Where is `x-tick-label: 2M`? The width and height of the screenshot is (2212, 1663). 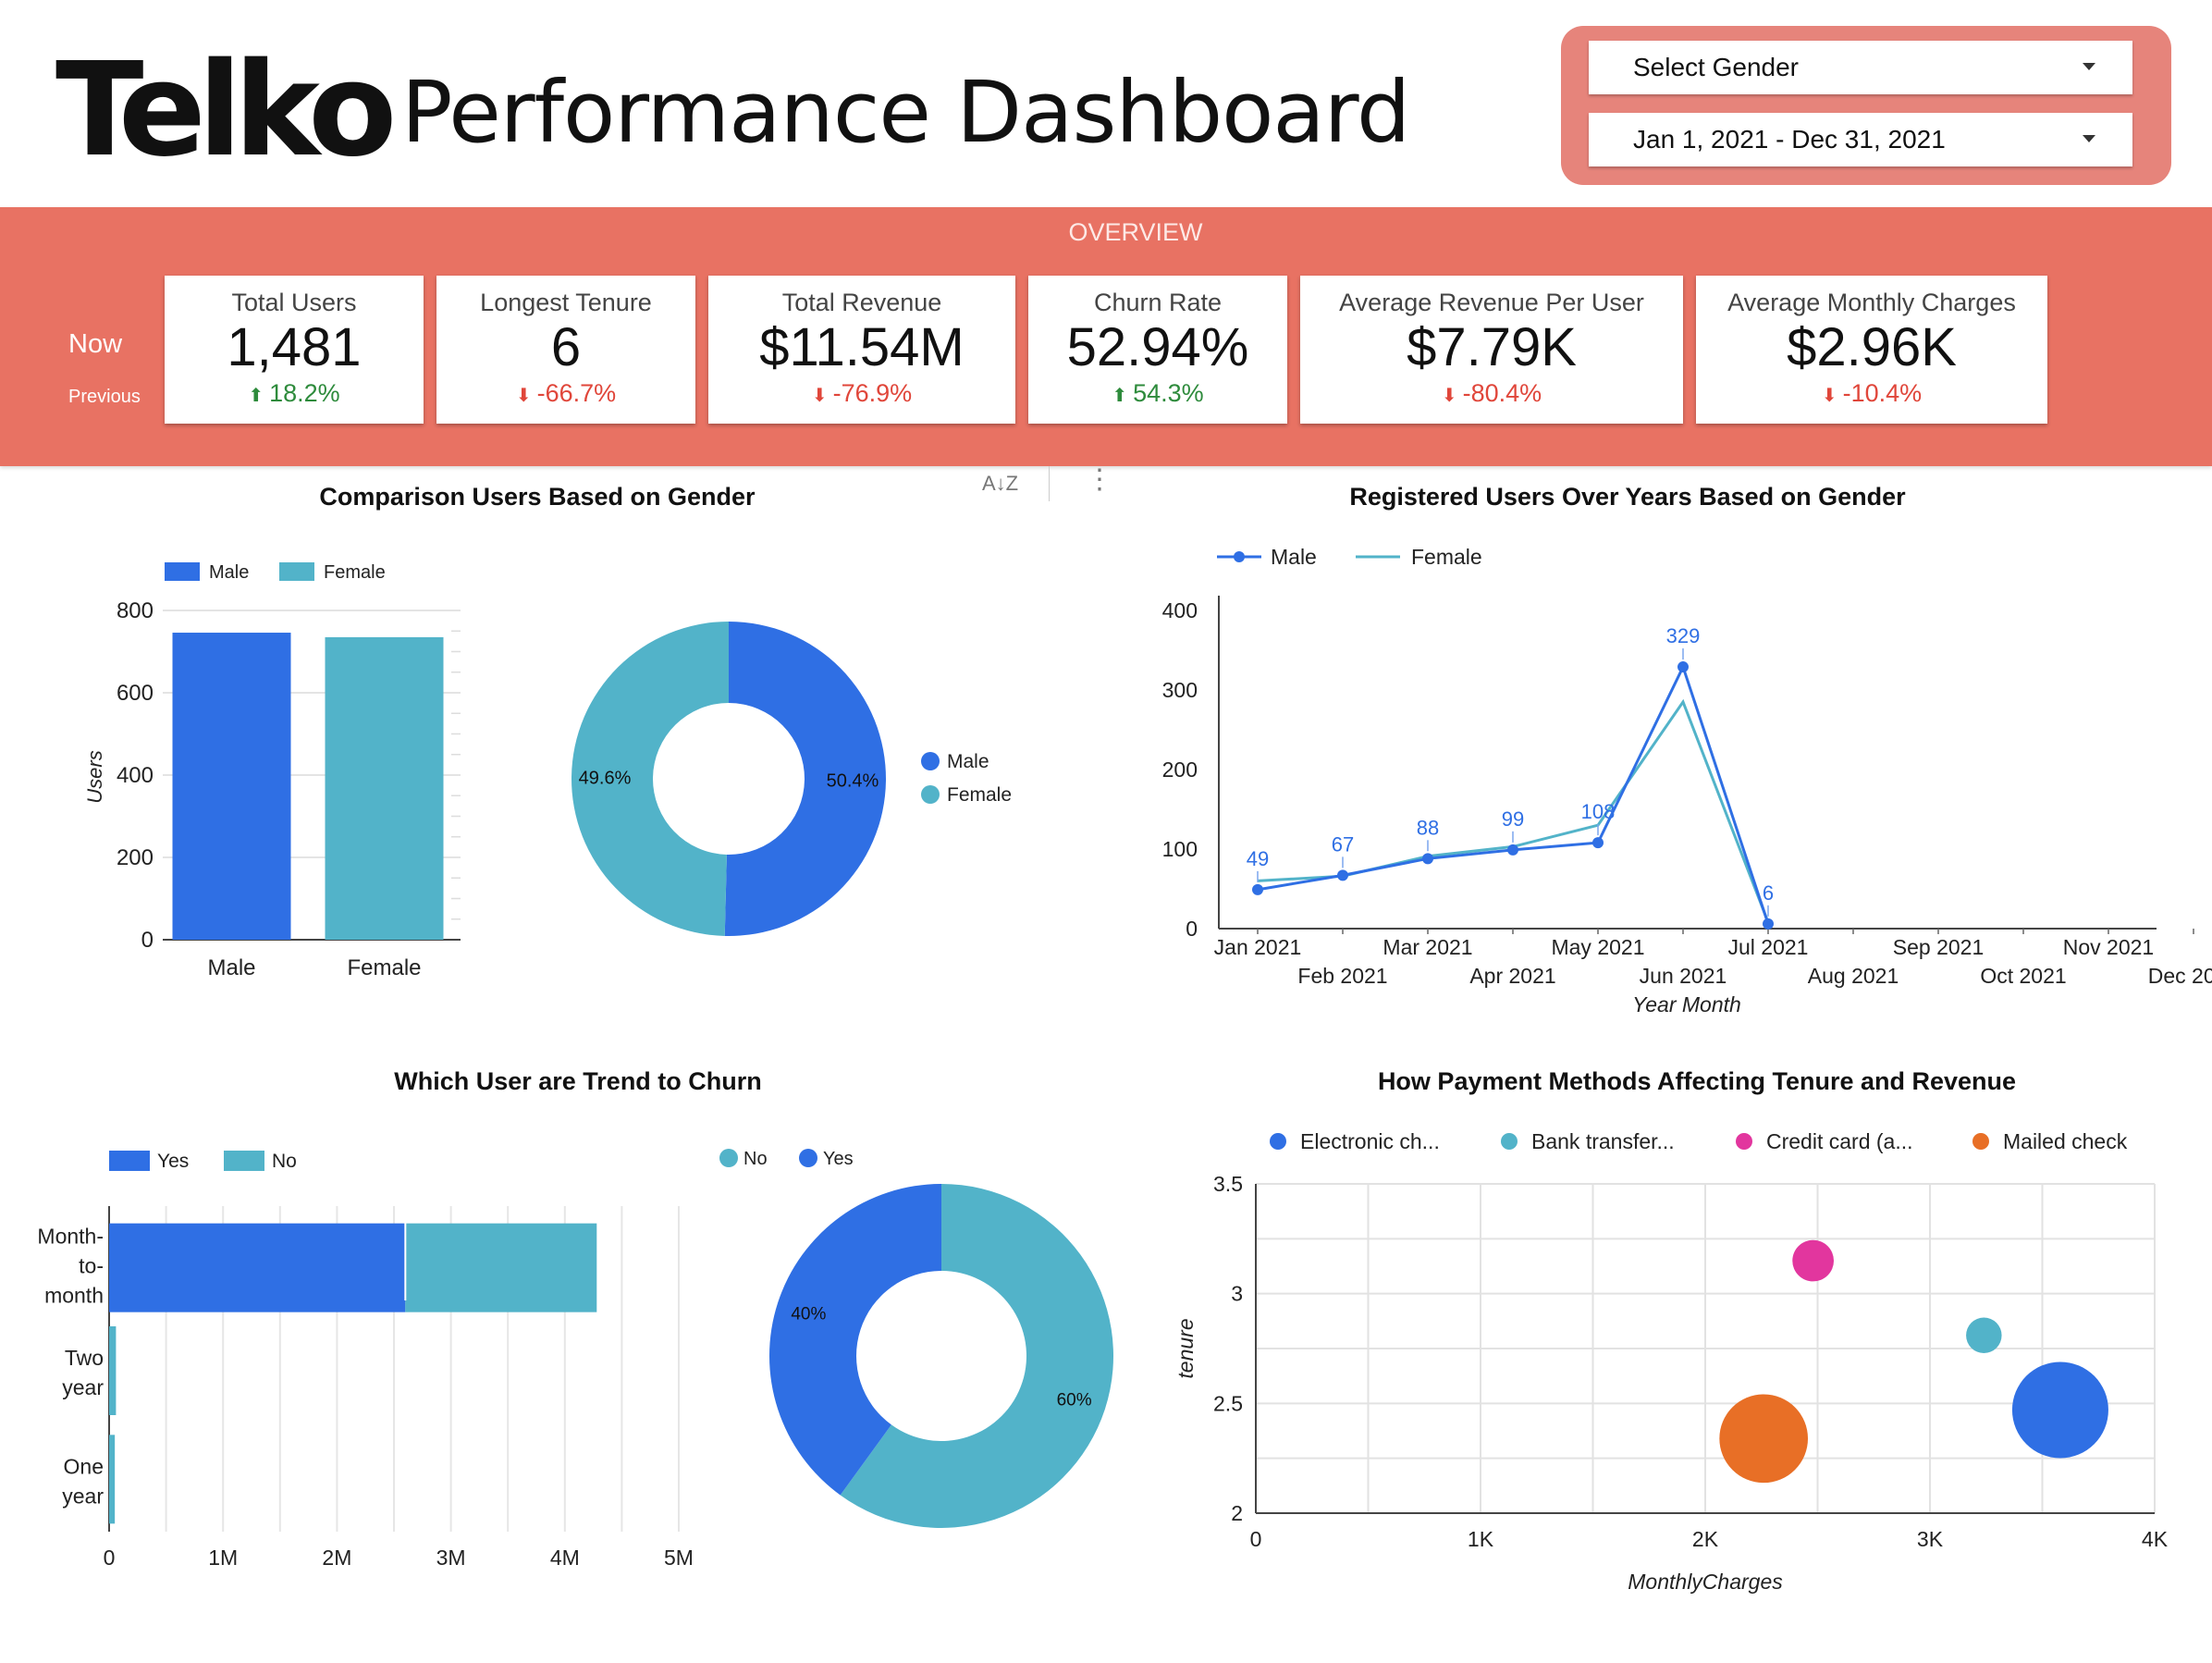 x-tick-label: 2M is located at coordinates (337, 1558).